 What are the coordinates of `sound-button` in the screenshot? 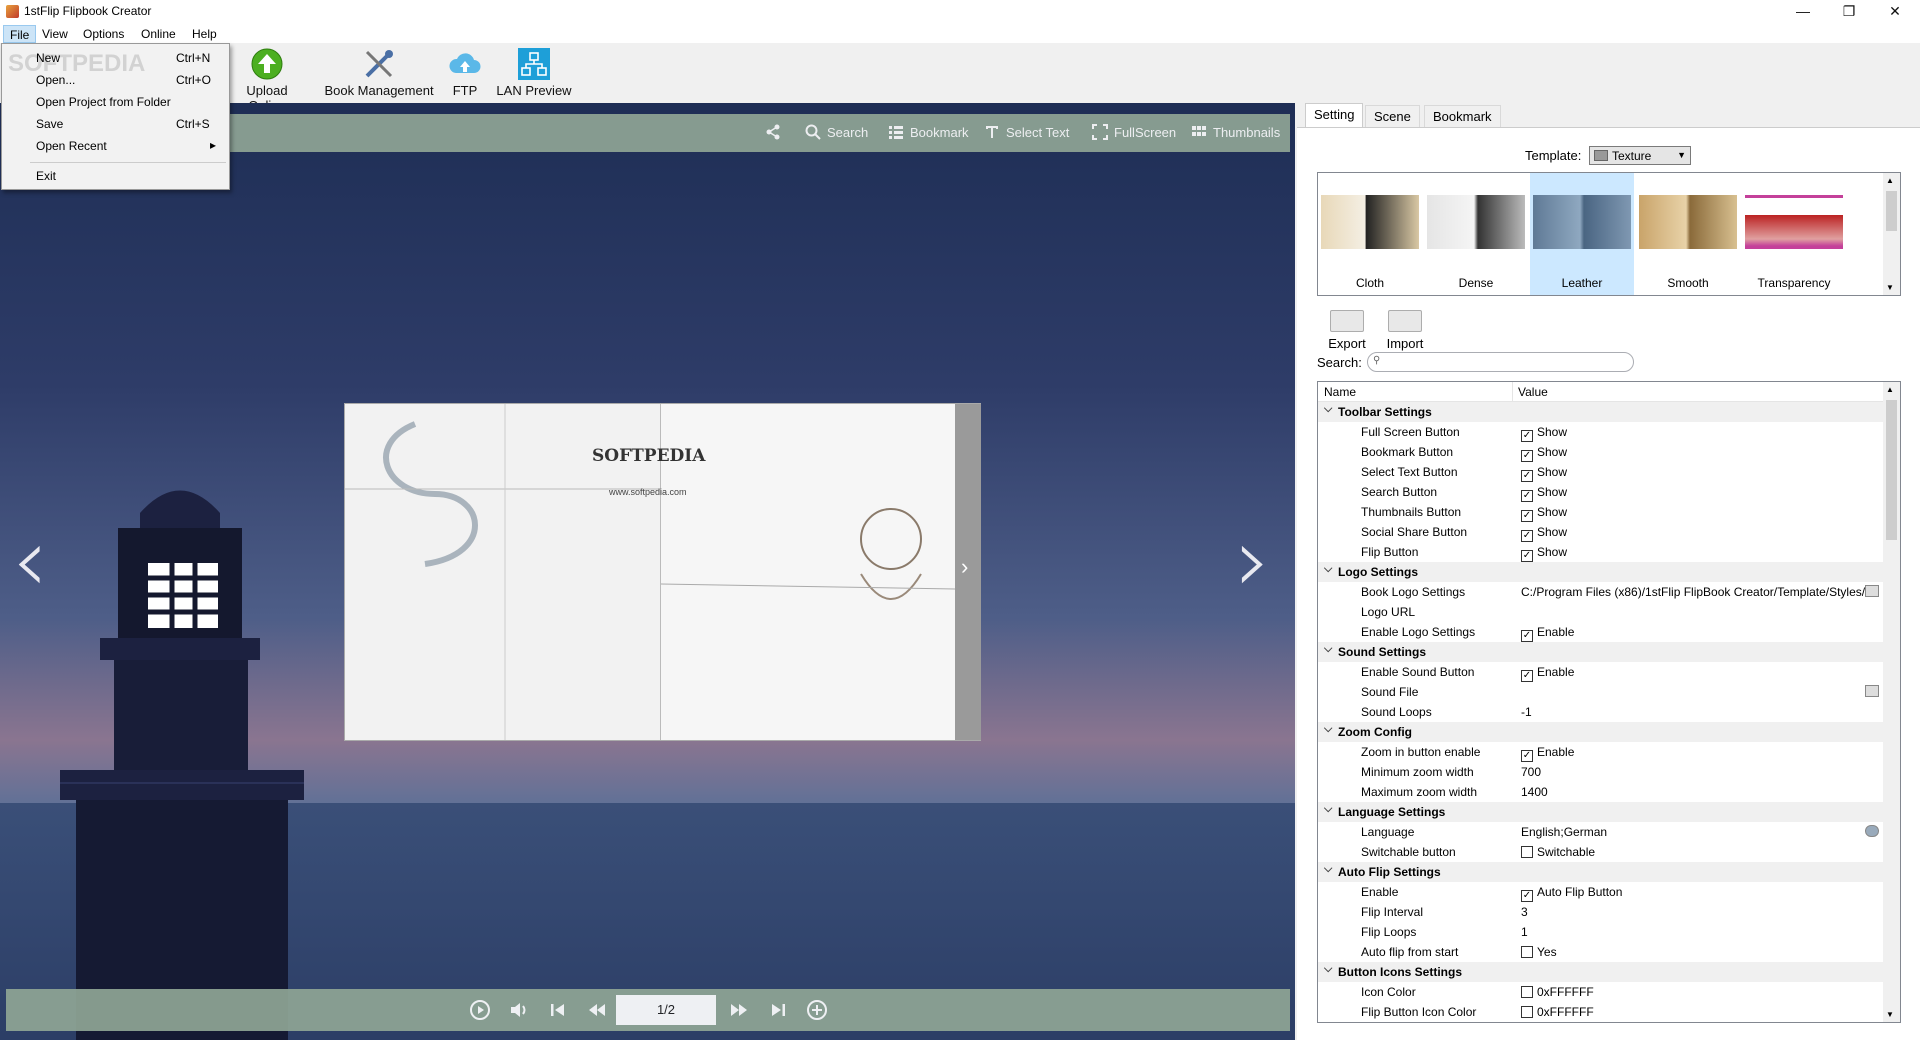 It's located at (519, 1010).